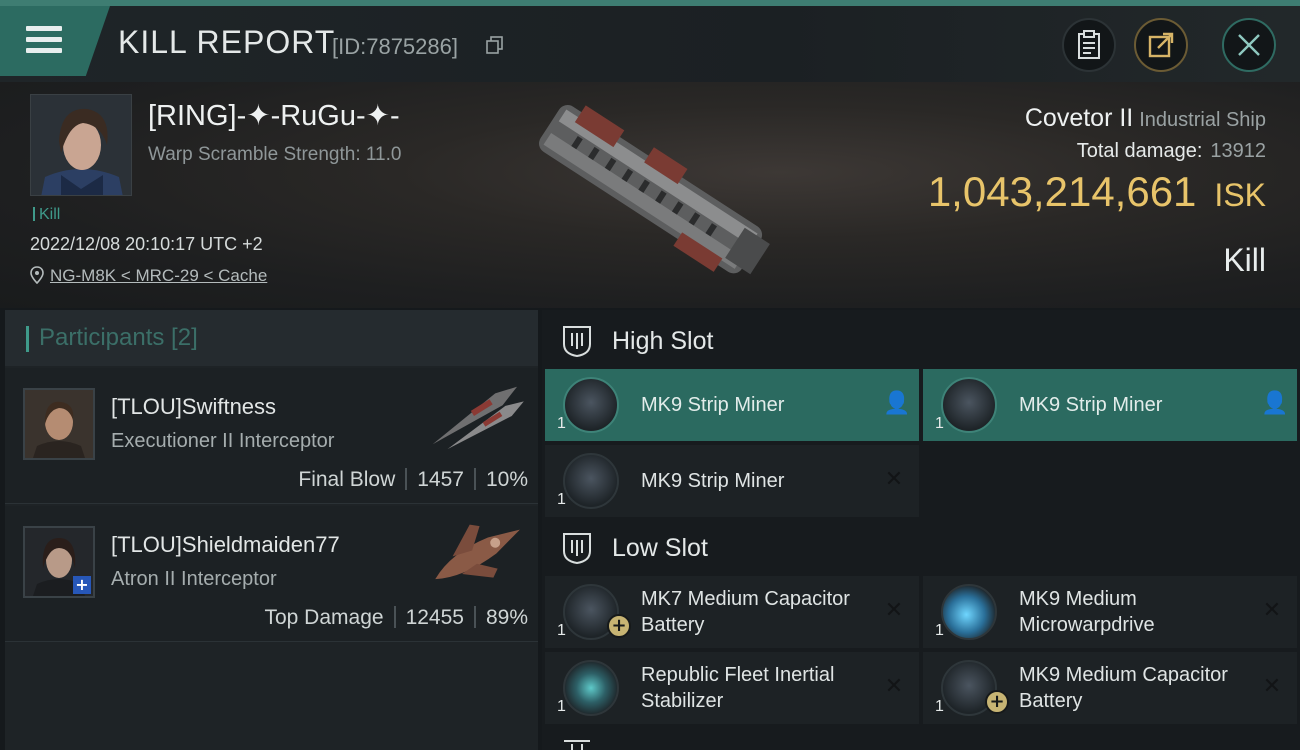 Image resolution: width=1300 pixels, height=750 pixels. What do you see at coordinates (59, 562) in the screenshot?
I see `avatar: +` at bounding box center [59, 562].